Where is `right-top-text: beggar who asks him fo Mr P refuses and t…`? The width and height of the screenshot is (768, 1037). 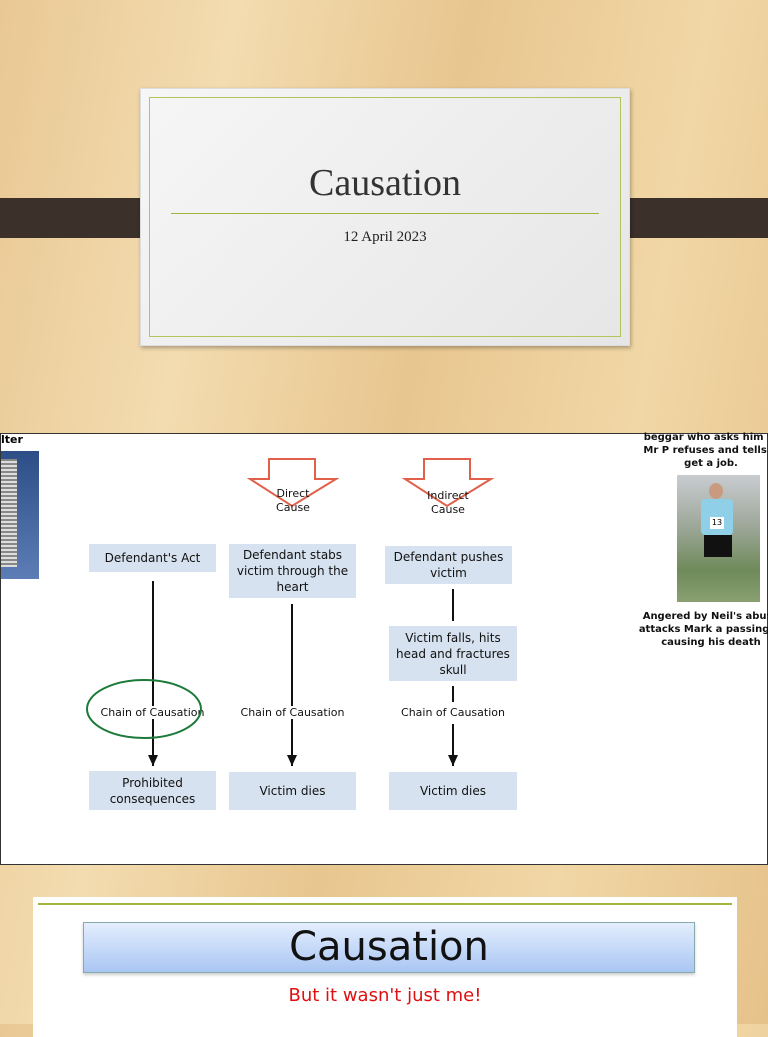
right-top-text: beggar who asks him fo Mr P refuses and t… is located at coordinates (705, 450).